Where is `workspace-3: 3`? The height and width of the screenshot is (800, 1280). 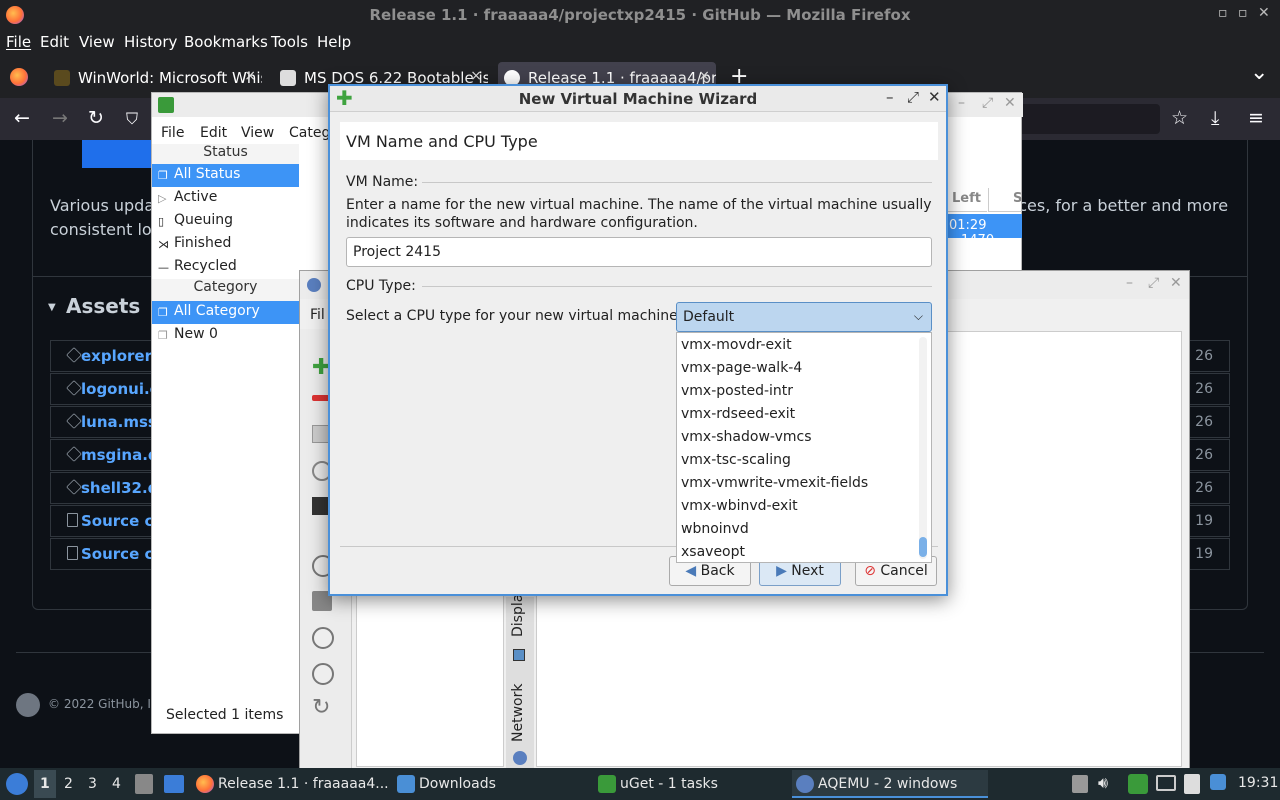
workspace-3: 3 is located at coordinates (92, 784).